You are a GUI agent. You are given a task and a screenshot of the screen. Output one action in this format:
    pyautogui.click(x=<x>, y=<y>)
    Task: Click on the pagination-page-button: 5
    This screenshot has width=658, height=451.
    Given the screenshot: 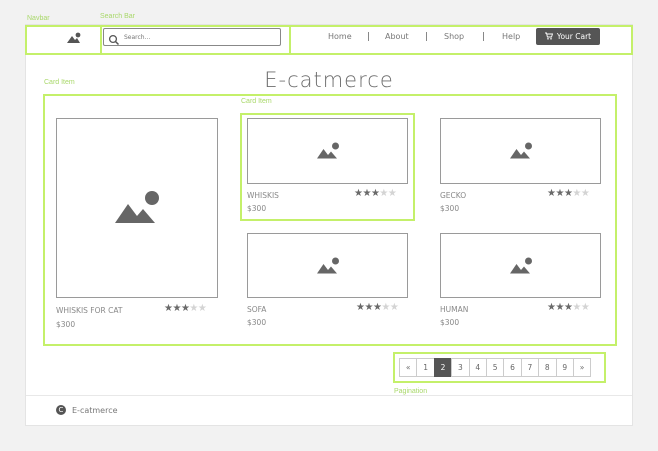 What is the action you would take?
    pyautogui.click(x=495, y=367)
    